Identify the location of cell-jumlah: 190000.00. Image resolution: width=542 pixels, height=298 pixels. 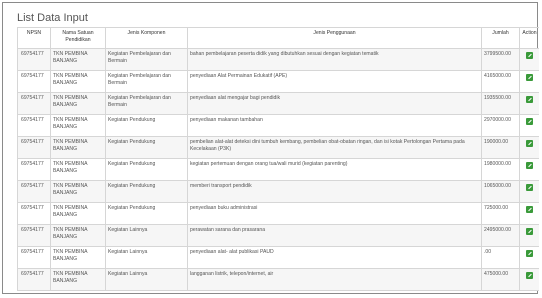
(500, 147).